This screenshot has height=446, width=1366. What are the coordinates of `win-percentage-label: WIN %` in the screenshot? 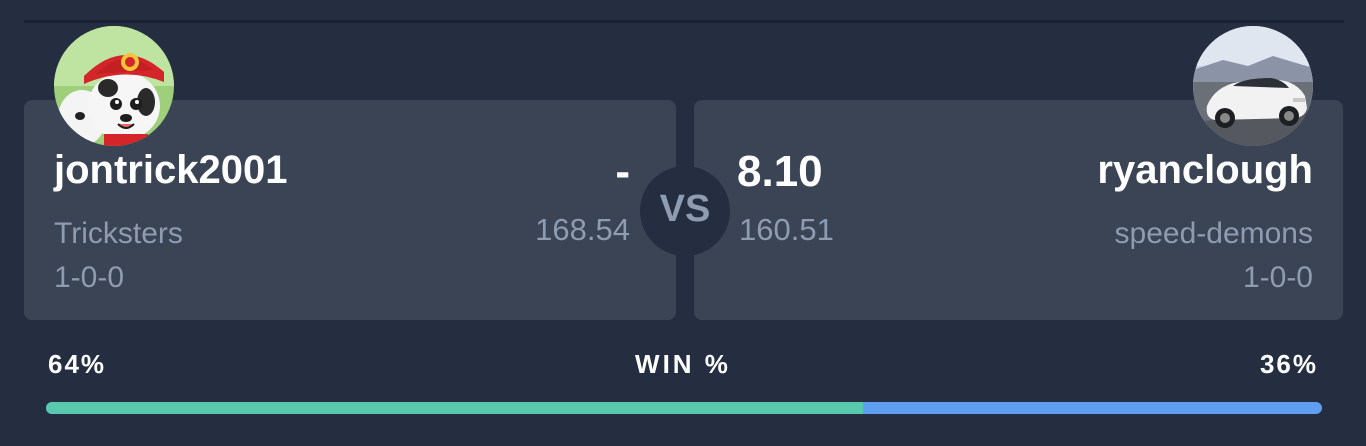 It's located at (683, 364).